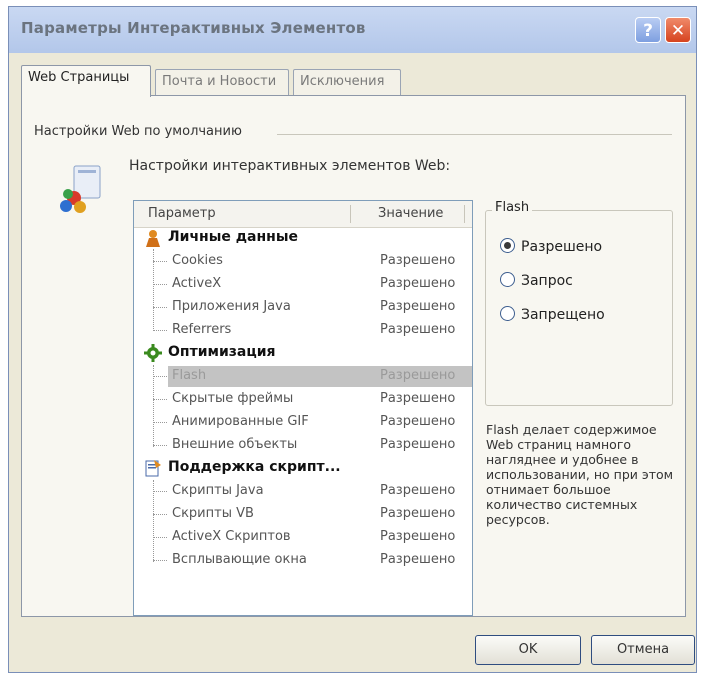 The image size is (705, 681). Describe the element at coordinates (303, 537) in the screenshot. I see `tree-row-activex-scripts: ActiveX Скриптов Разрешено` at that location.